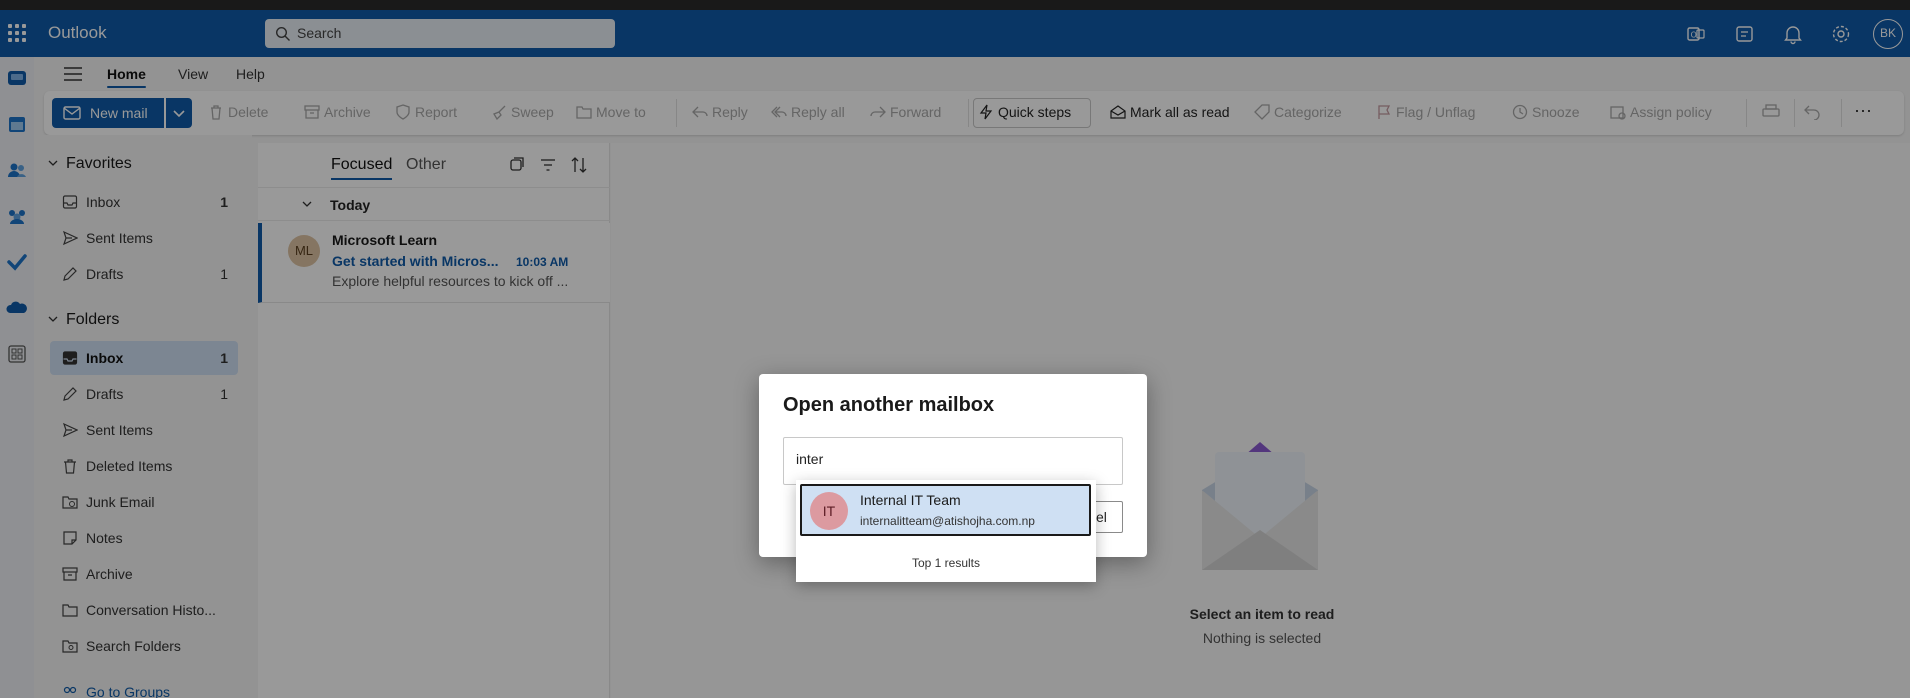  Describe the element at coordinates (947, 521) in the screenshot. I see `suggestion-email: internalitteam@atishojha.com.np` at that location.